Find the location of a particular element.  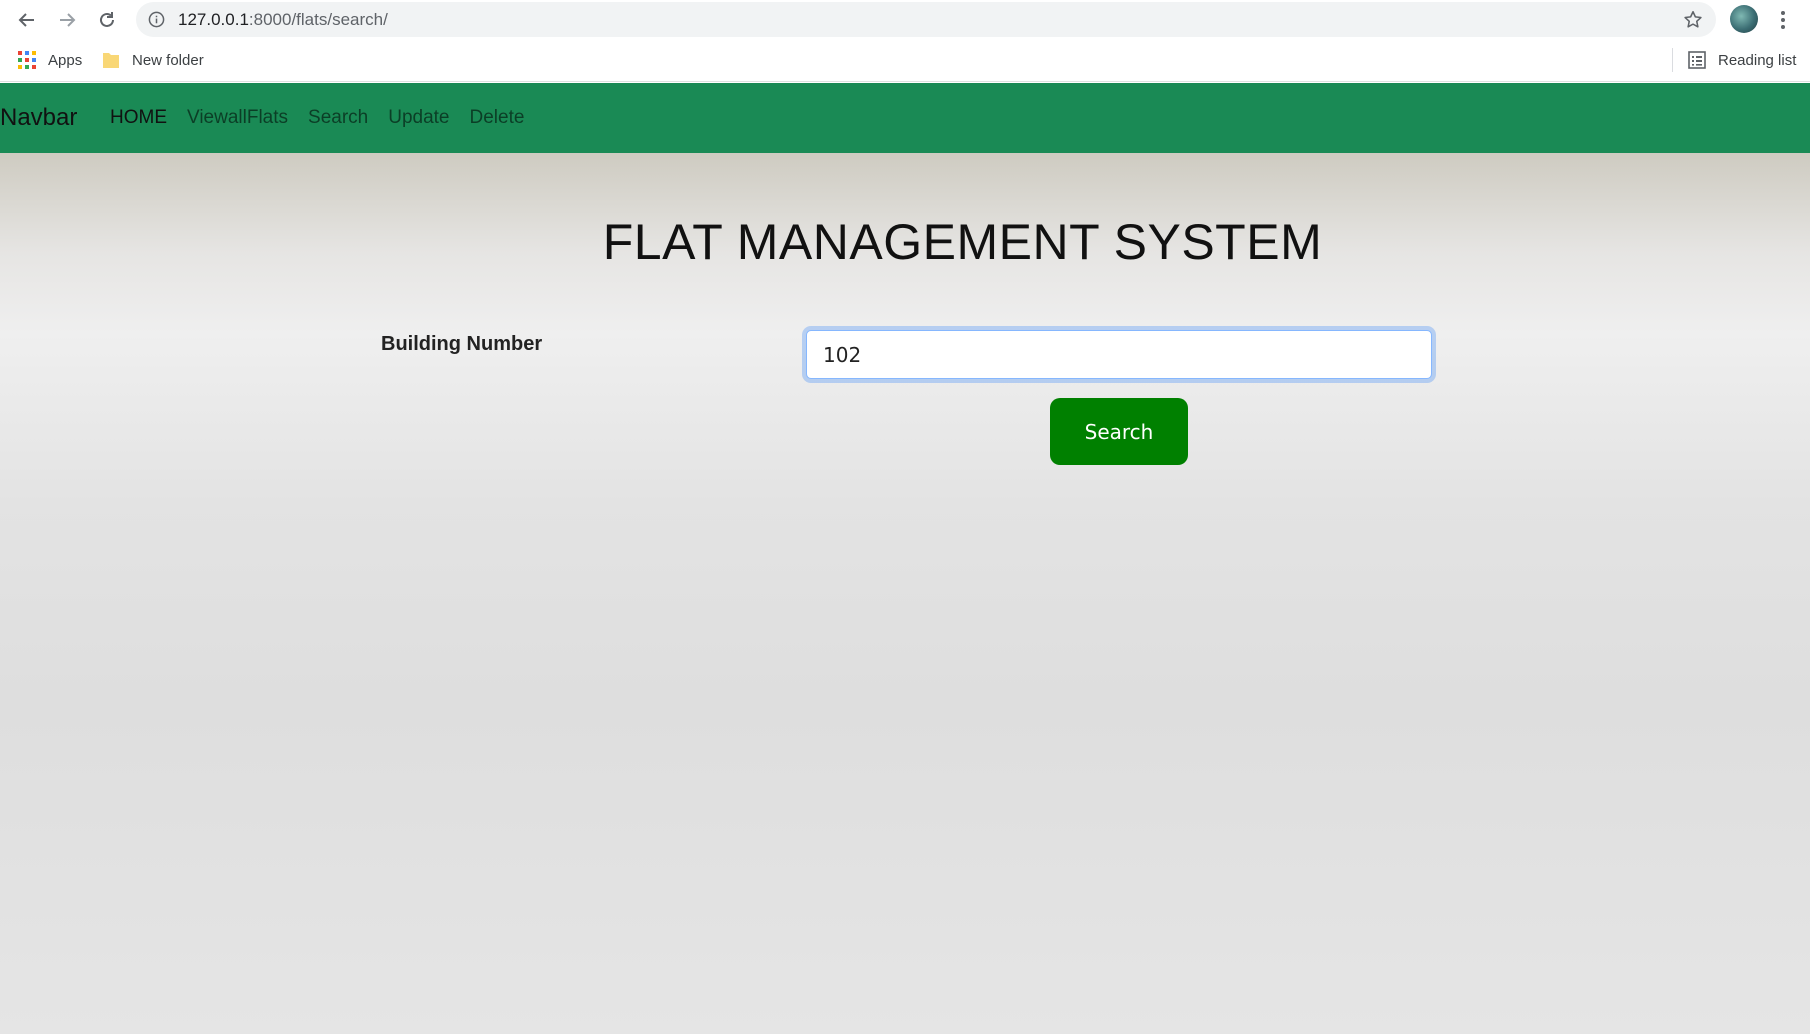

bookmark-apps-label: Apps is located at coordinates (65, 60).